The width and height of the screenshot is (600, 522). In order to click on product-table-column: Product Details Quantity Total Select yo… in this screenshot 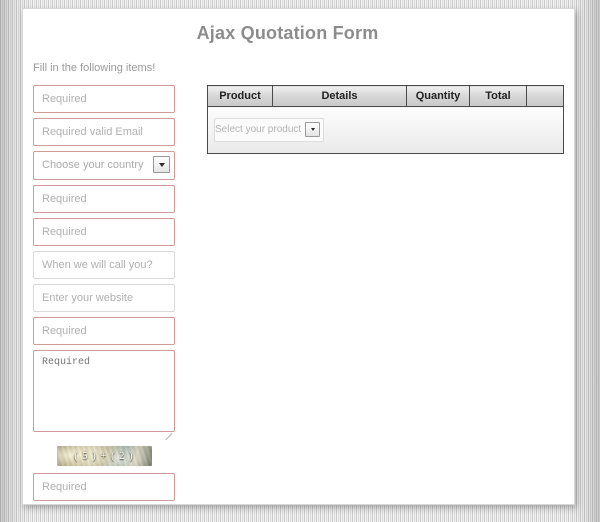, I will do `click(390, 119)`.